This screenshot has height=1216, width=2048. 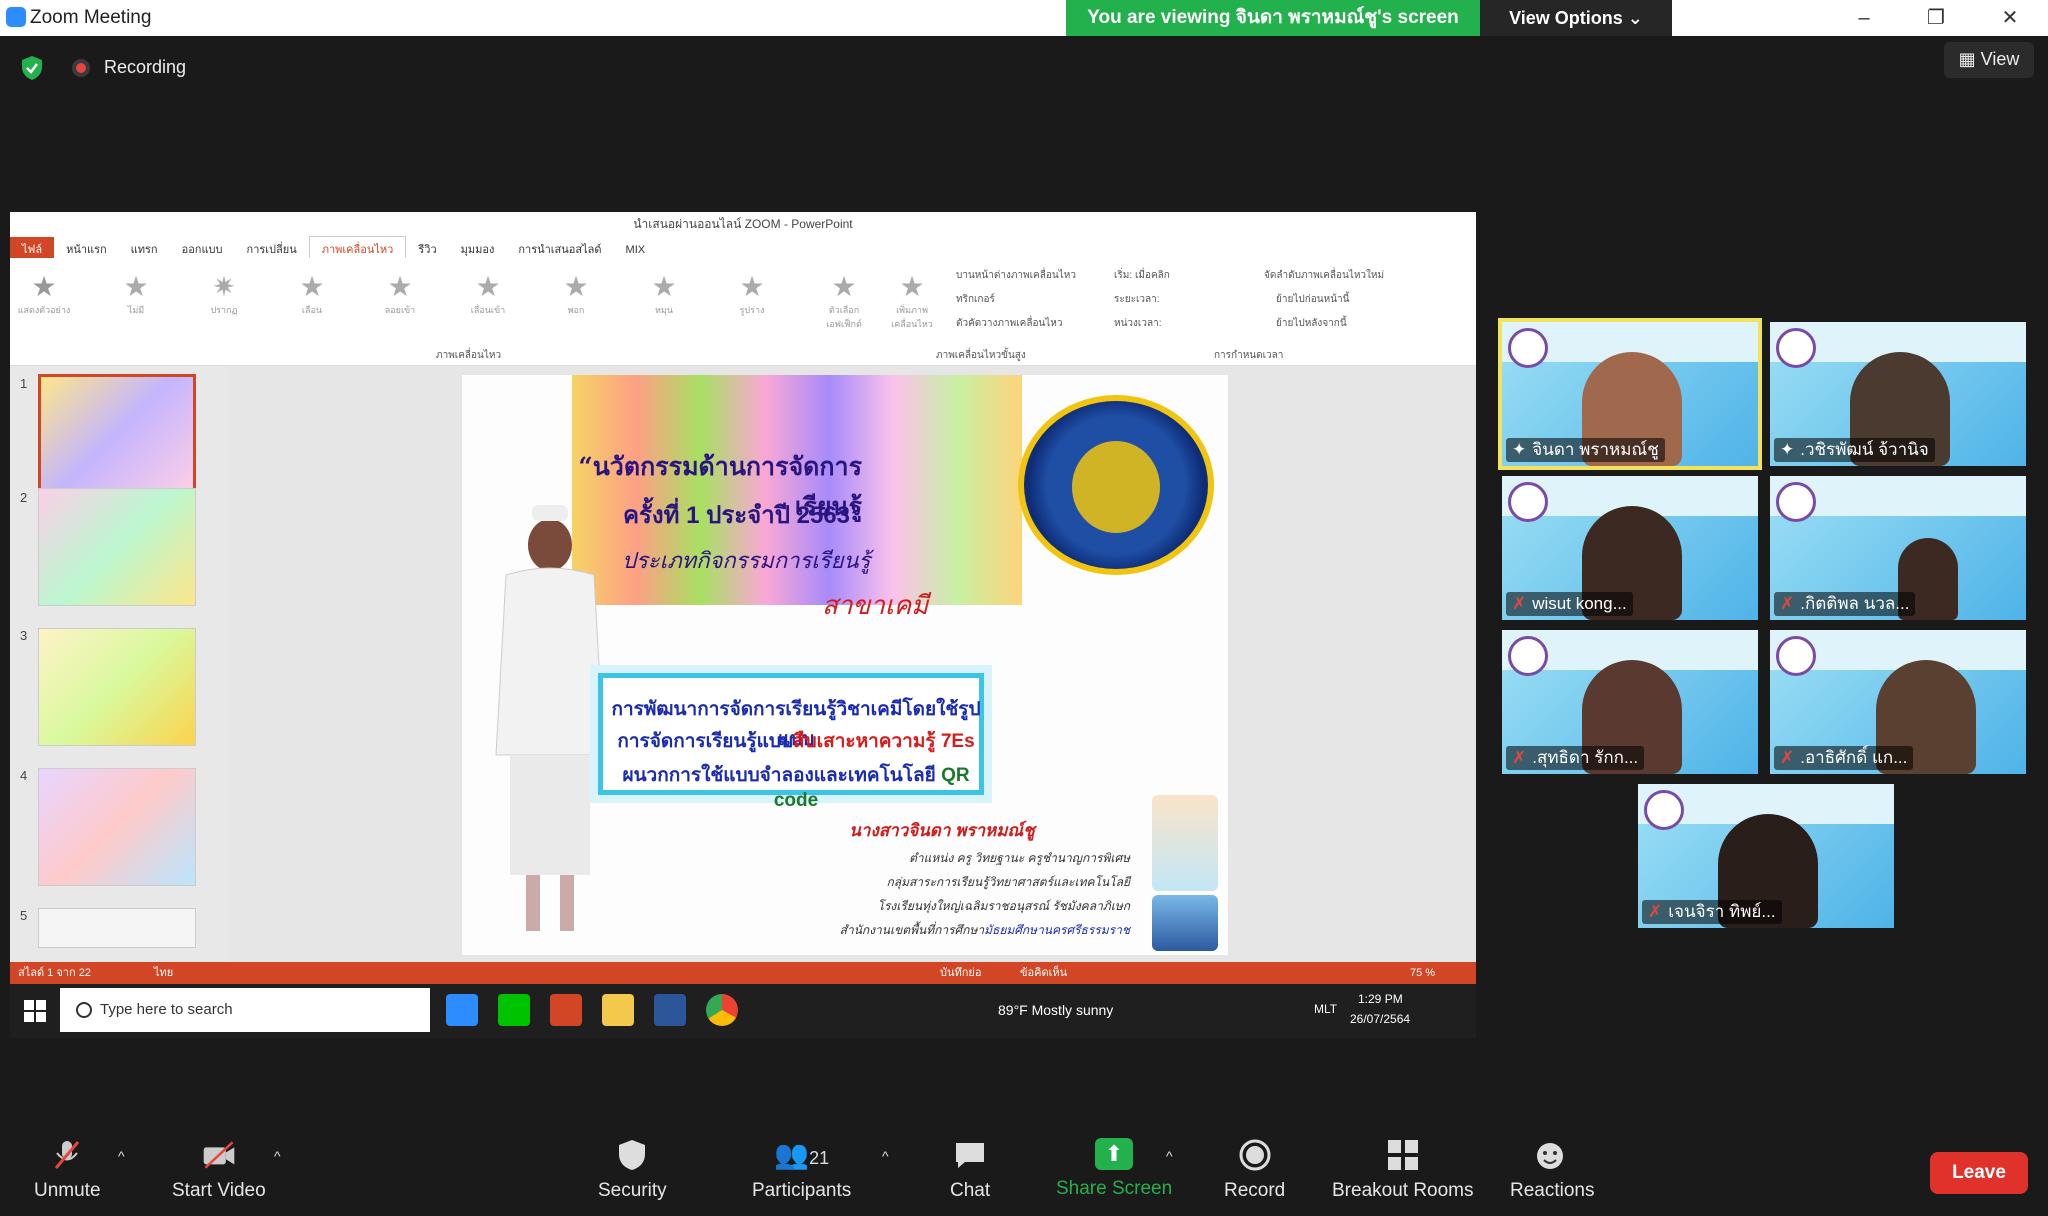 What do you see at coordinates (975, 299) in the screenshot?
I see `trigger-button: ทริกเกอร์` at bounding box center [975, 299].